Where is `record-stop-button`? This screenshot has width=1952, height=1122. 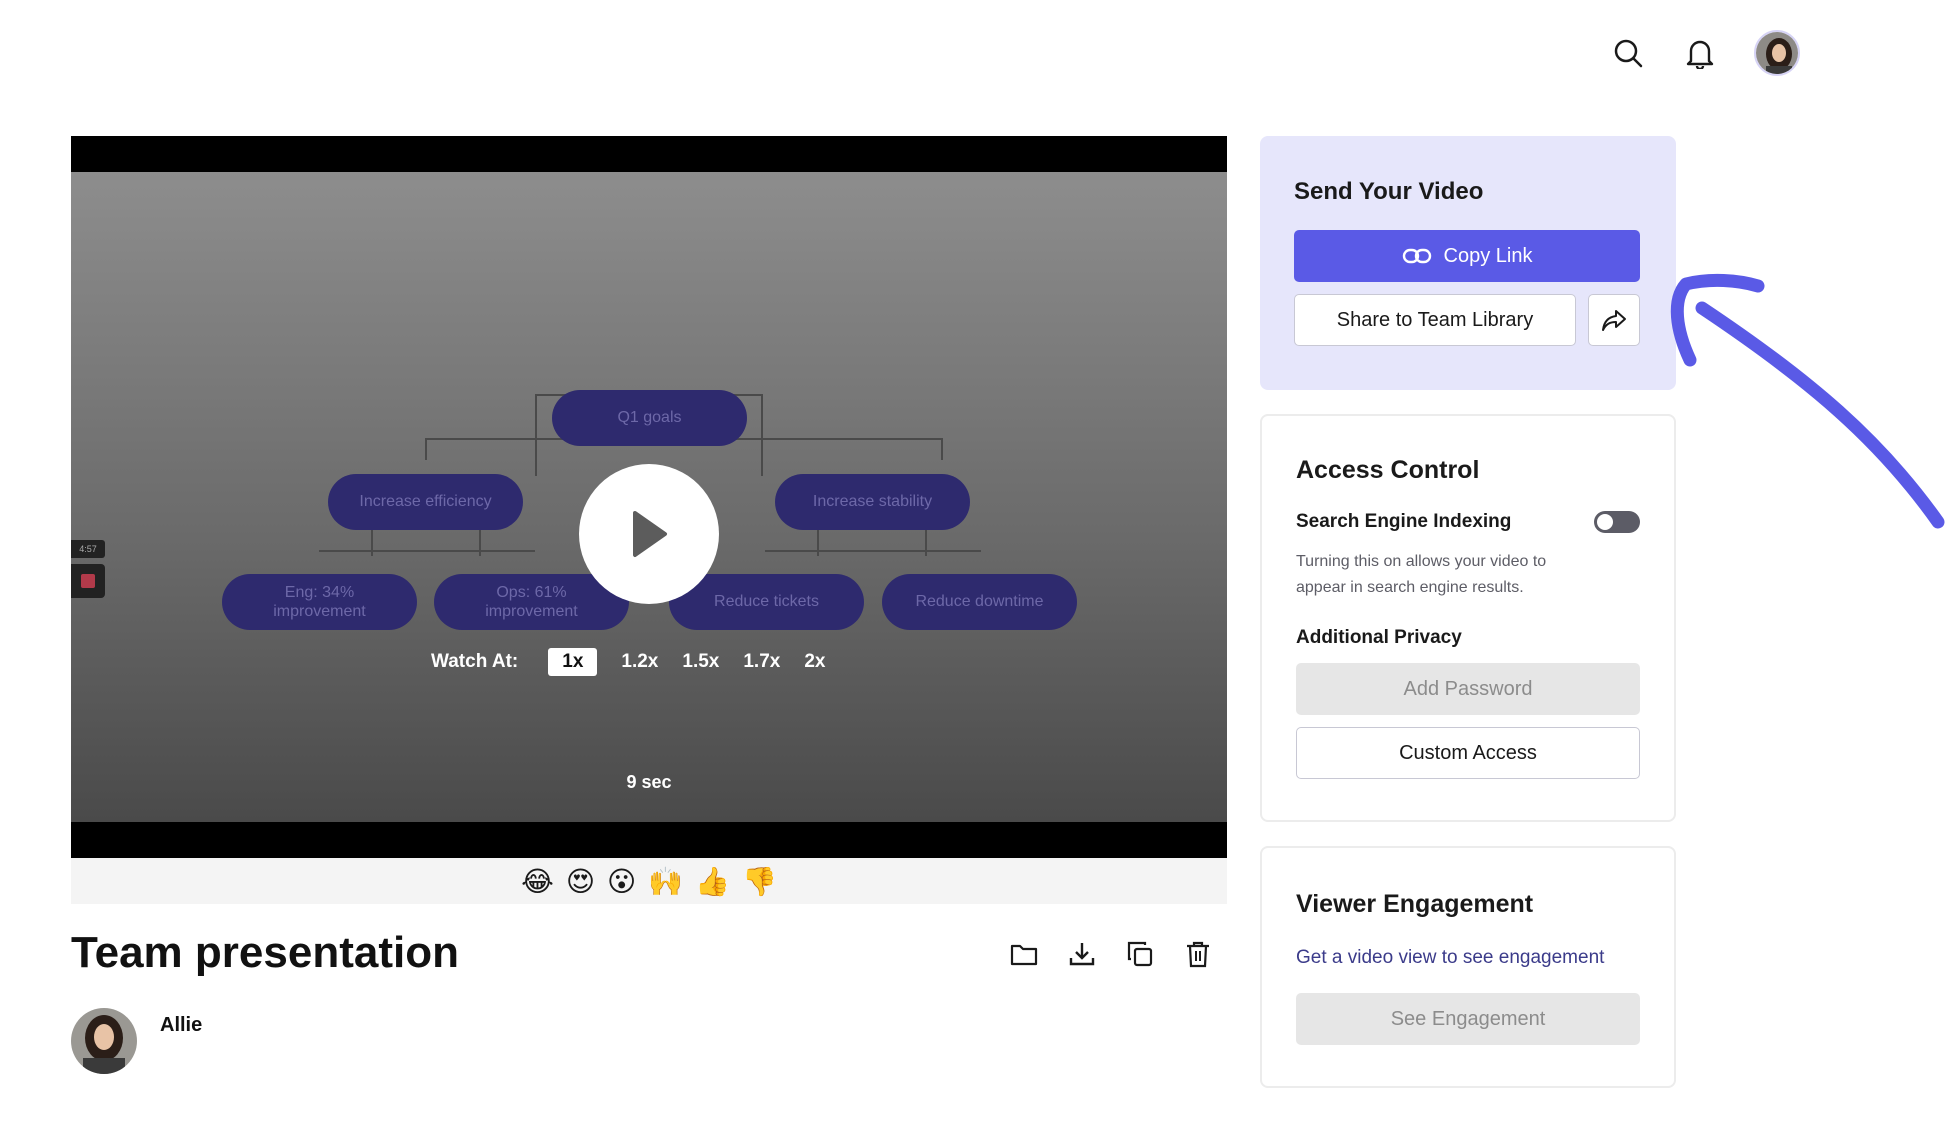
record-stop-button is located at coordinates (88, 581).